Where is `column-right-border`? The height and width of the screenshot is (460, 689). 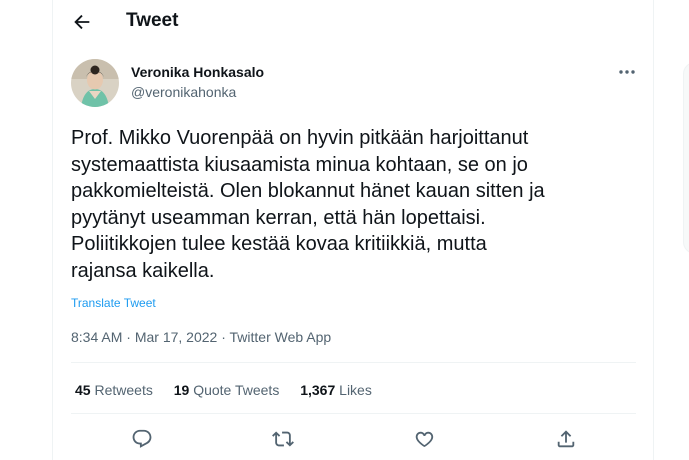
column-right-border is located at coordinates (653, 230).